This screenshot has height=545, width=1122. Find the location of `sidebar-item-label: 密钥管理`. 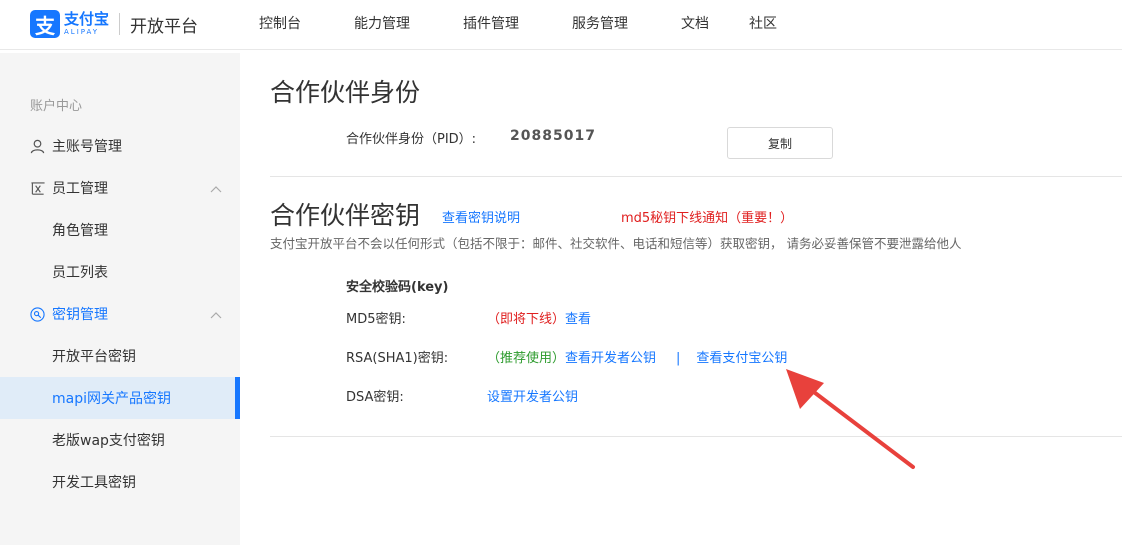

sidebar-item-label: 密钥管理 is located at coordinates (80, 315).